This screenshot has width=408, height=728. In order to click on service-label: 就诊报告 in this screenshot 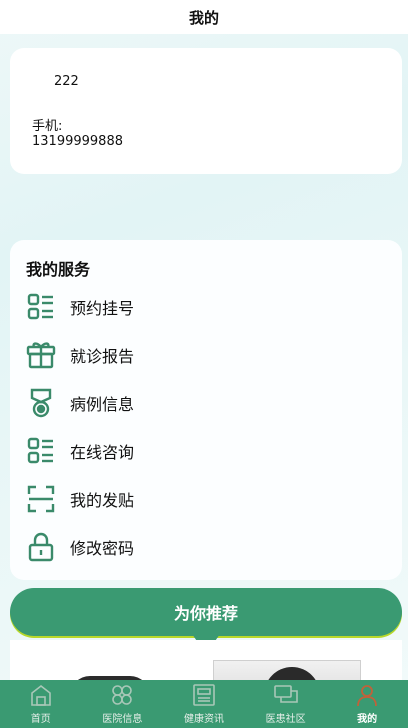, I will do `click(102, 356)`.